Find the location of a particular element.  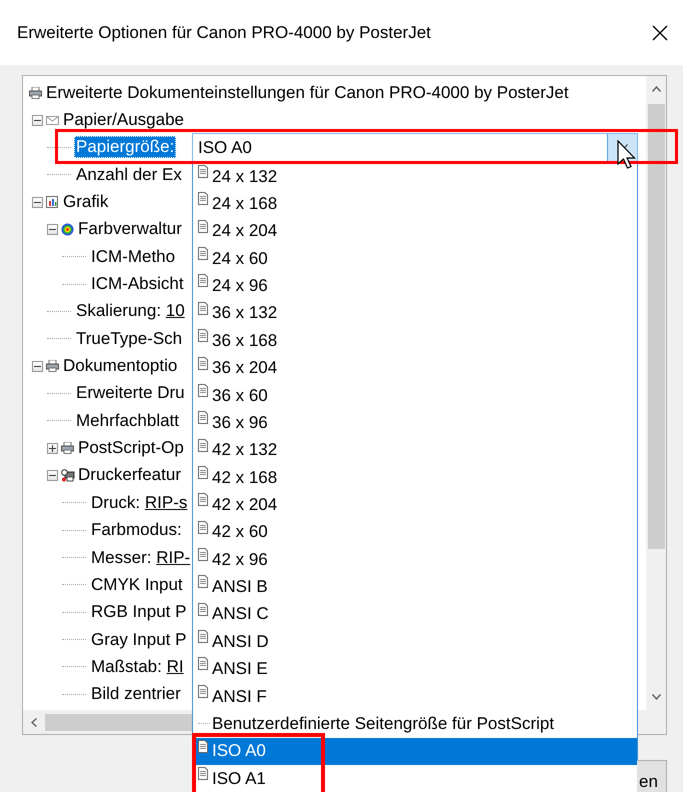

tree-item: Farbverwaltur is located at coordinates (130, 229).